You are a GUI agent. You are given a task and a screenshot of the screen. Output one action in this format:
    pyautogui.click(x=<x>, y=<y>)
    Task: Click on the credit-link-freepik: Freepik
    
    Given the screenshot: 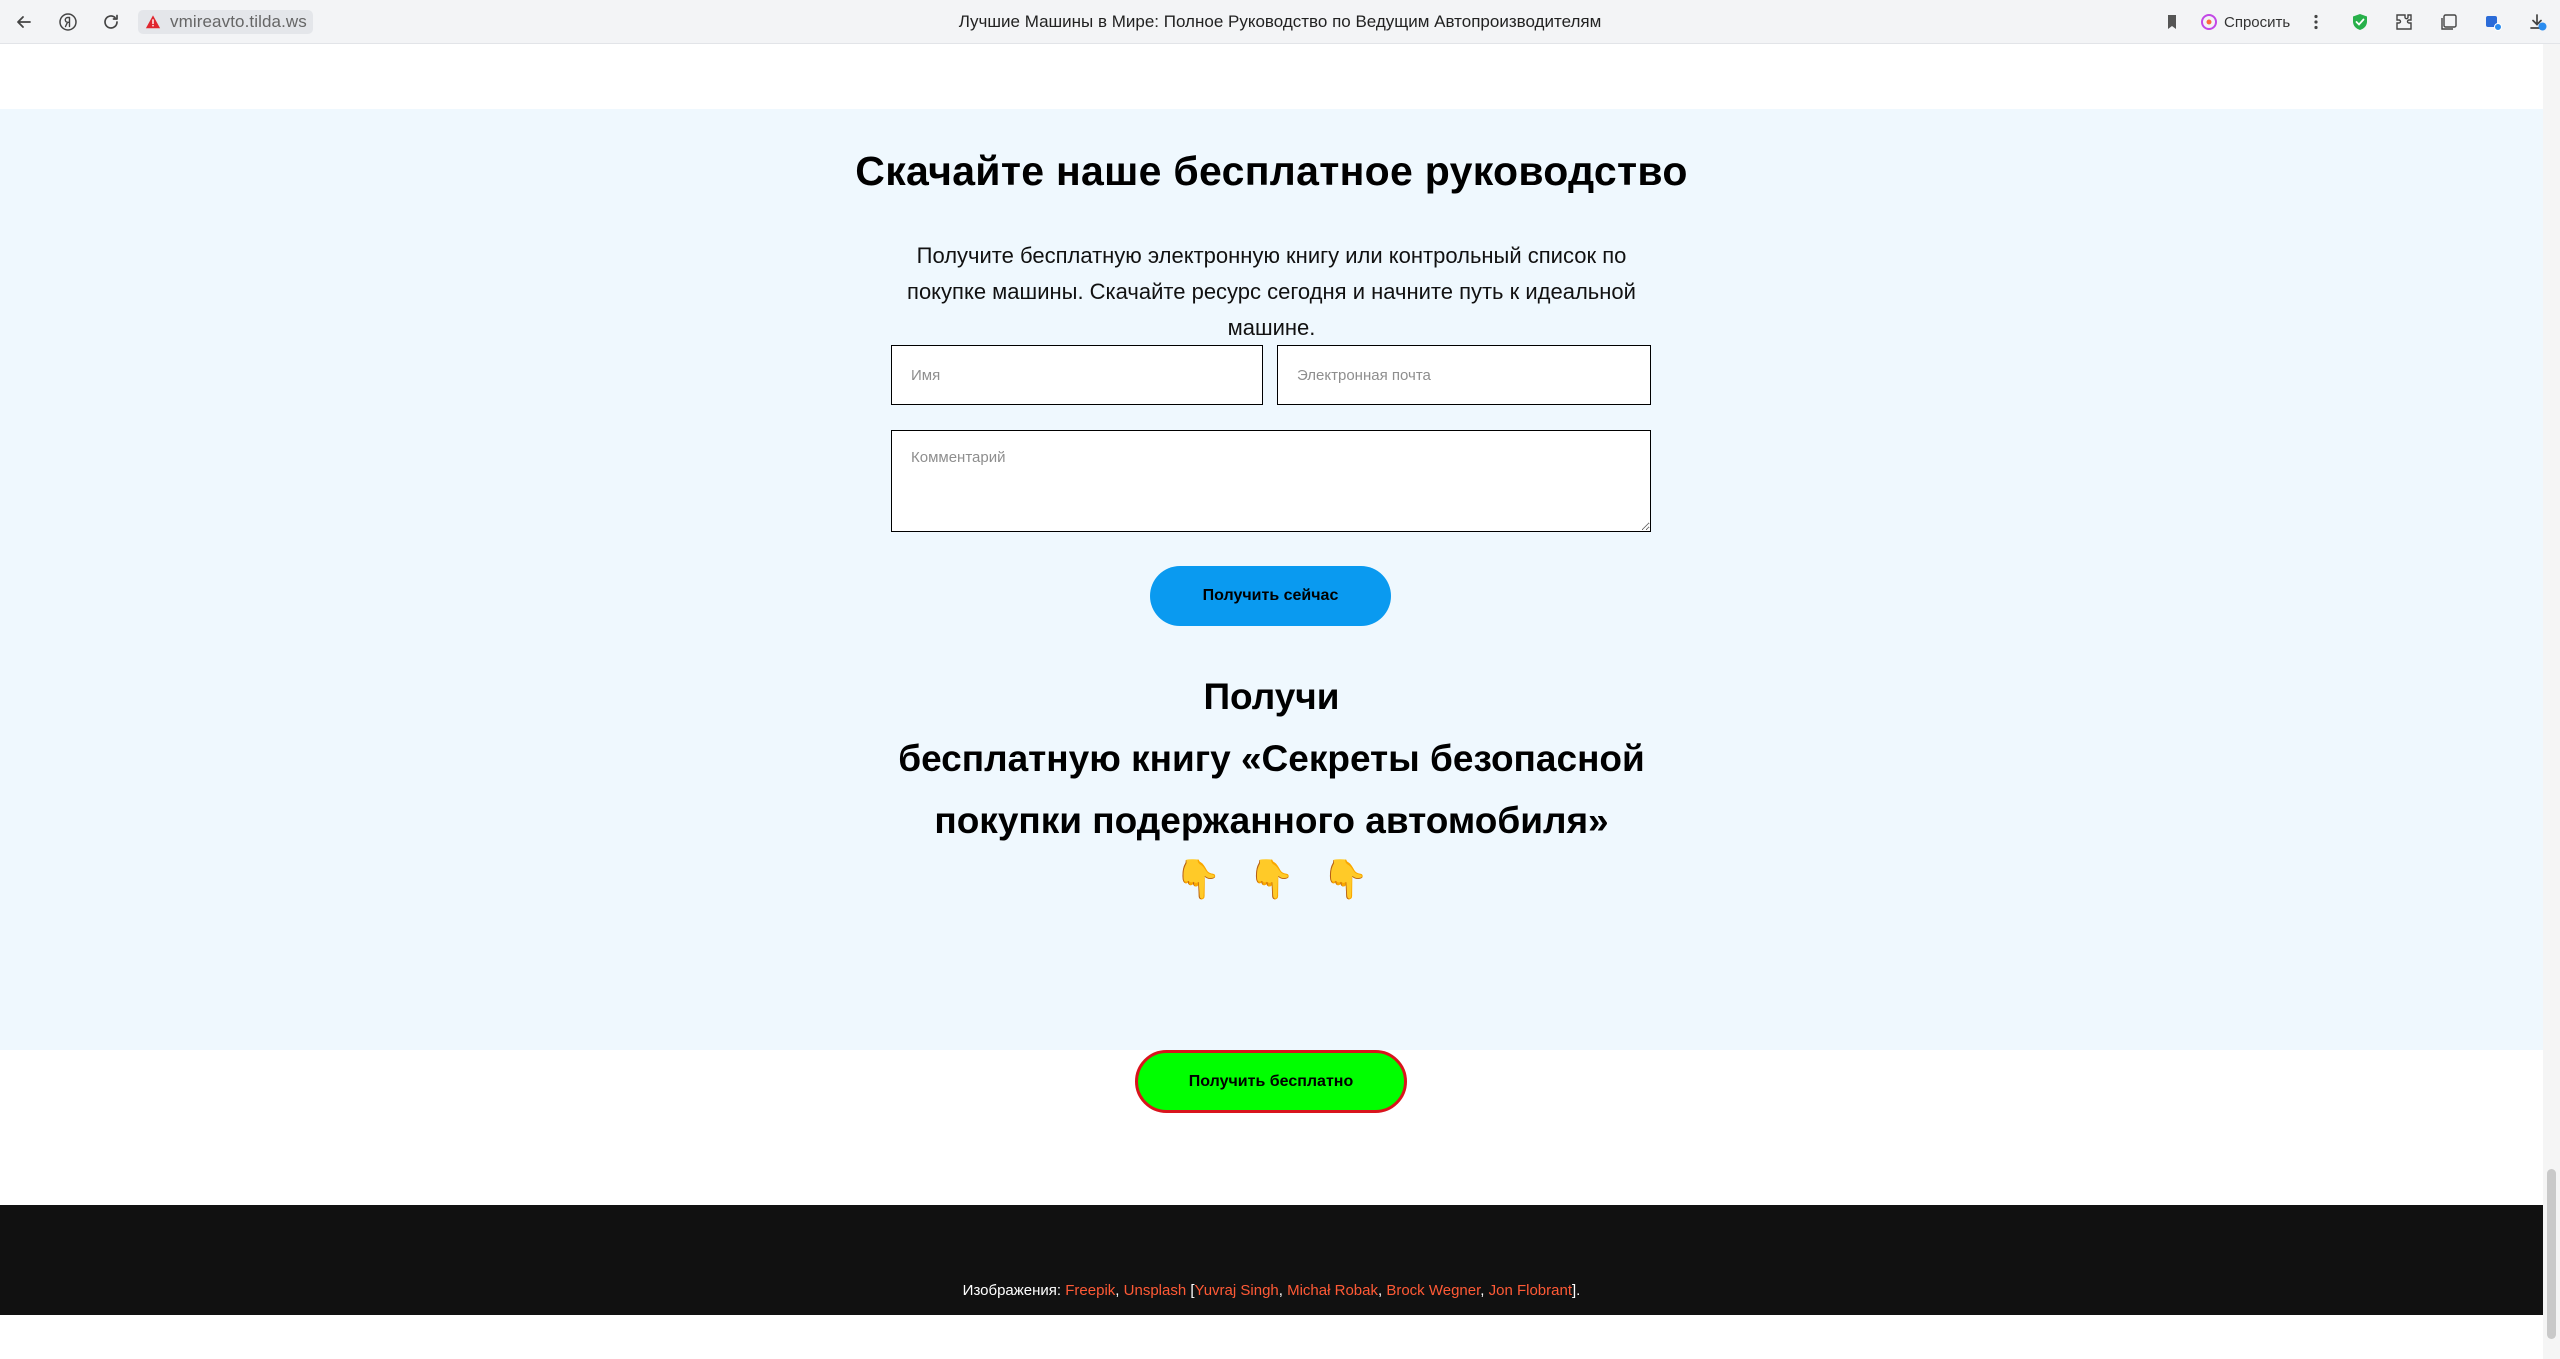 What is the action you would take?
    pyautogui.click(x=1090, y=1290)
    